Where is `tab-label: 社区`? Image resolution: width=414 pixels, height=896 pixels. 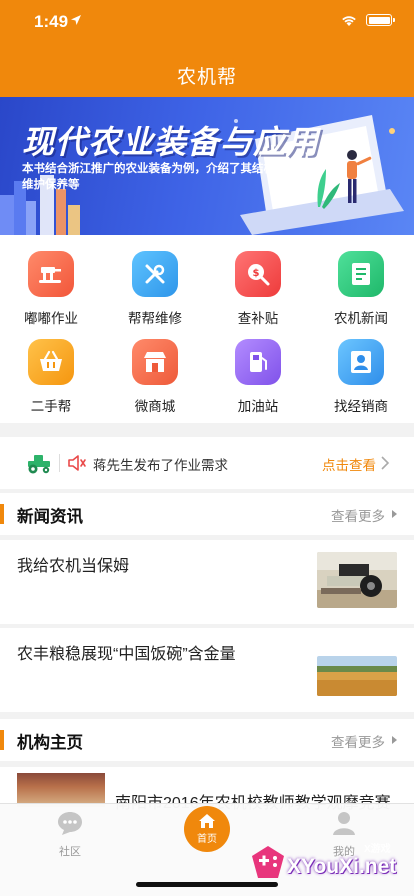 tab-label: 社区 is located at coordinates (70, 852).